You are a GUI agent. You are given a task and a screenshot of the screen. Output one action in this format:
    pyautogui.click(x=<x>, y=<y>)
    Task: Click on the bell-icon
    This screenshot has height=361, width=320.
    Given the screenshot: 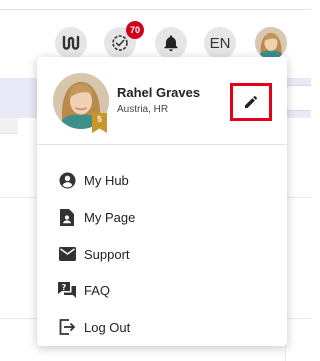 What is the action you would take?
    pyautogui.click(x=171, y=43)
    